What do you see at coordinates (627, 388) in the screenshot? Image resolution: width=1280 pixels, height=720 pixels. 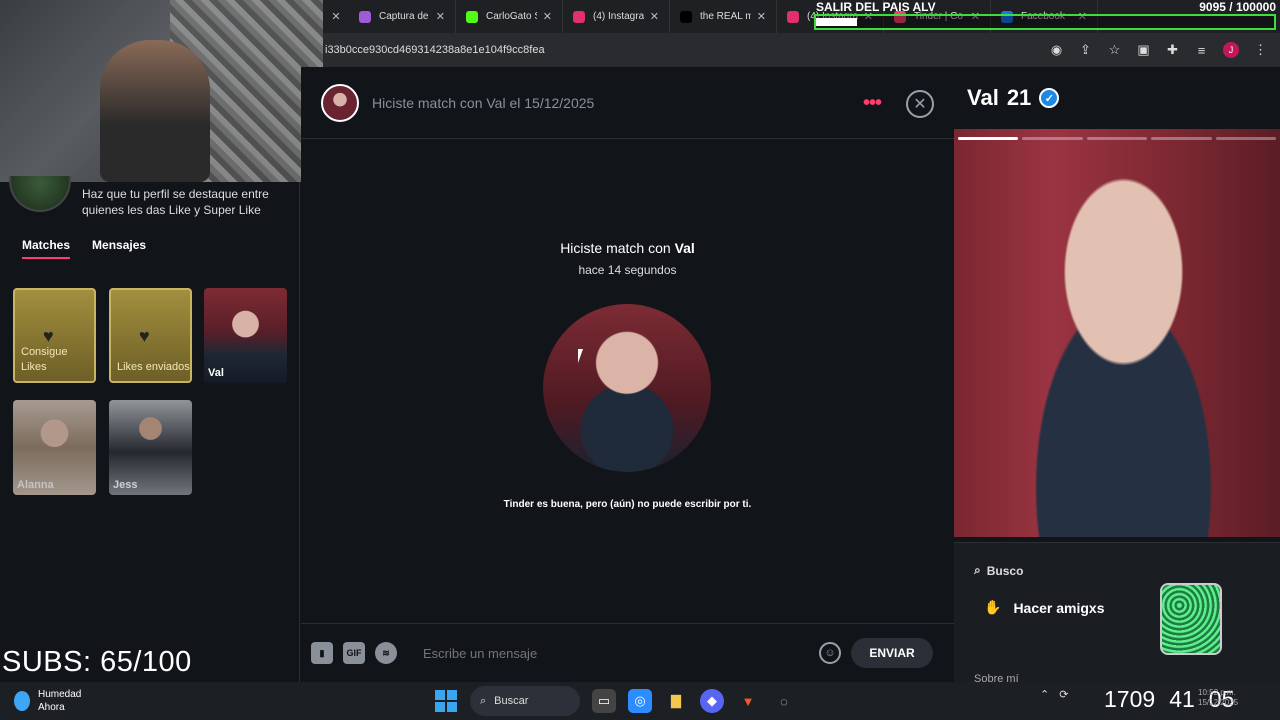 I see `match-photo` at bounding box center [627, 388].